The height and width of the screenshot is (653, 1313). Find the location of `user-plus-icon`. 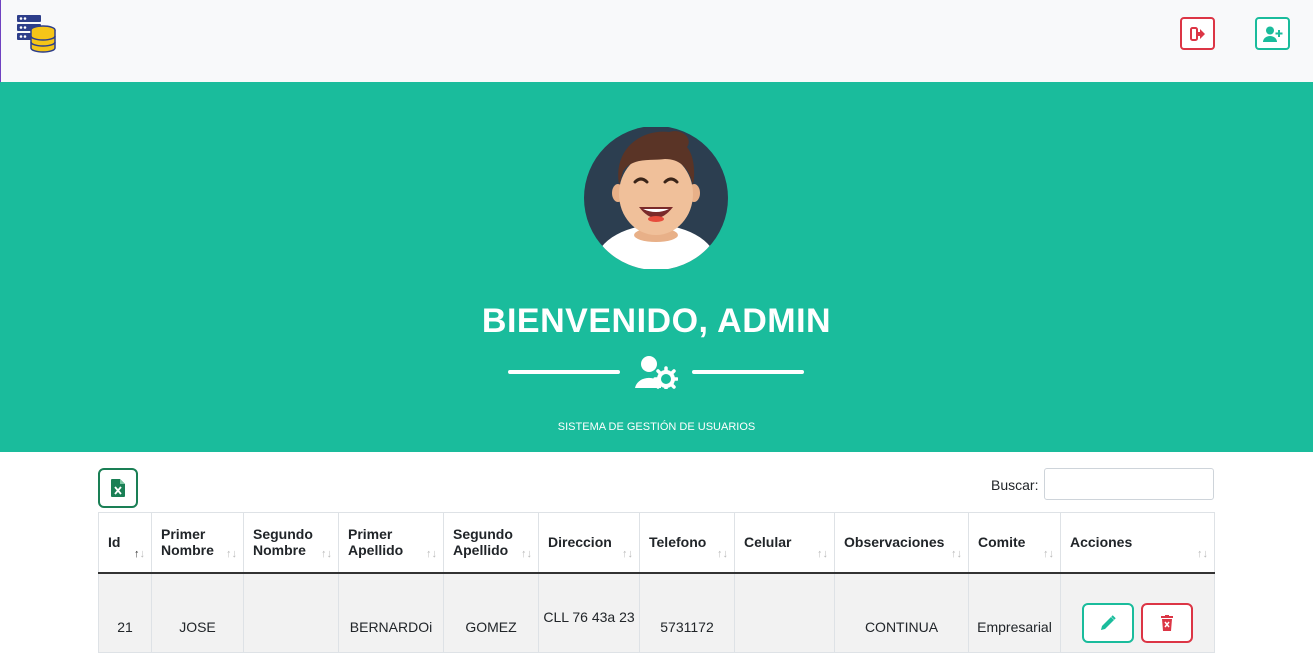

user-plus-icon is located at coordinates (1272, 34).